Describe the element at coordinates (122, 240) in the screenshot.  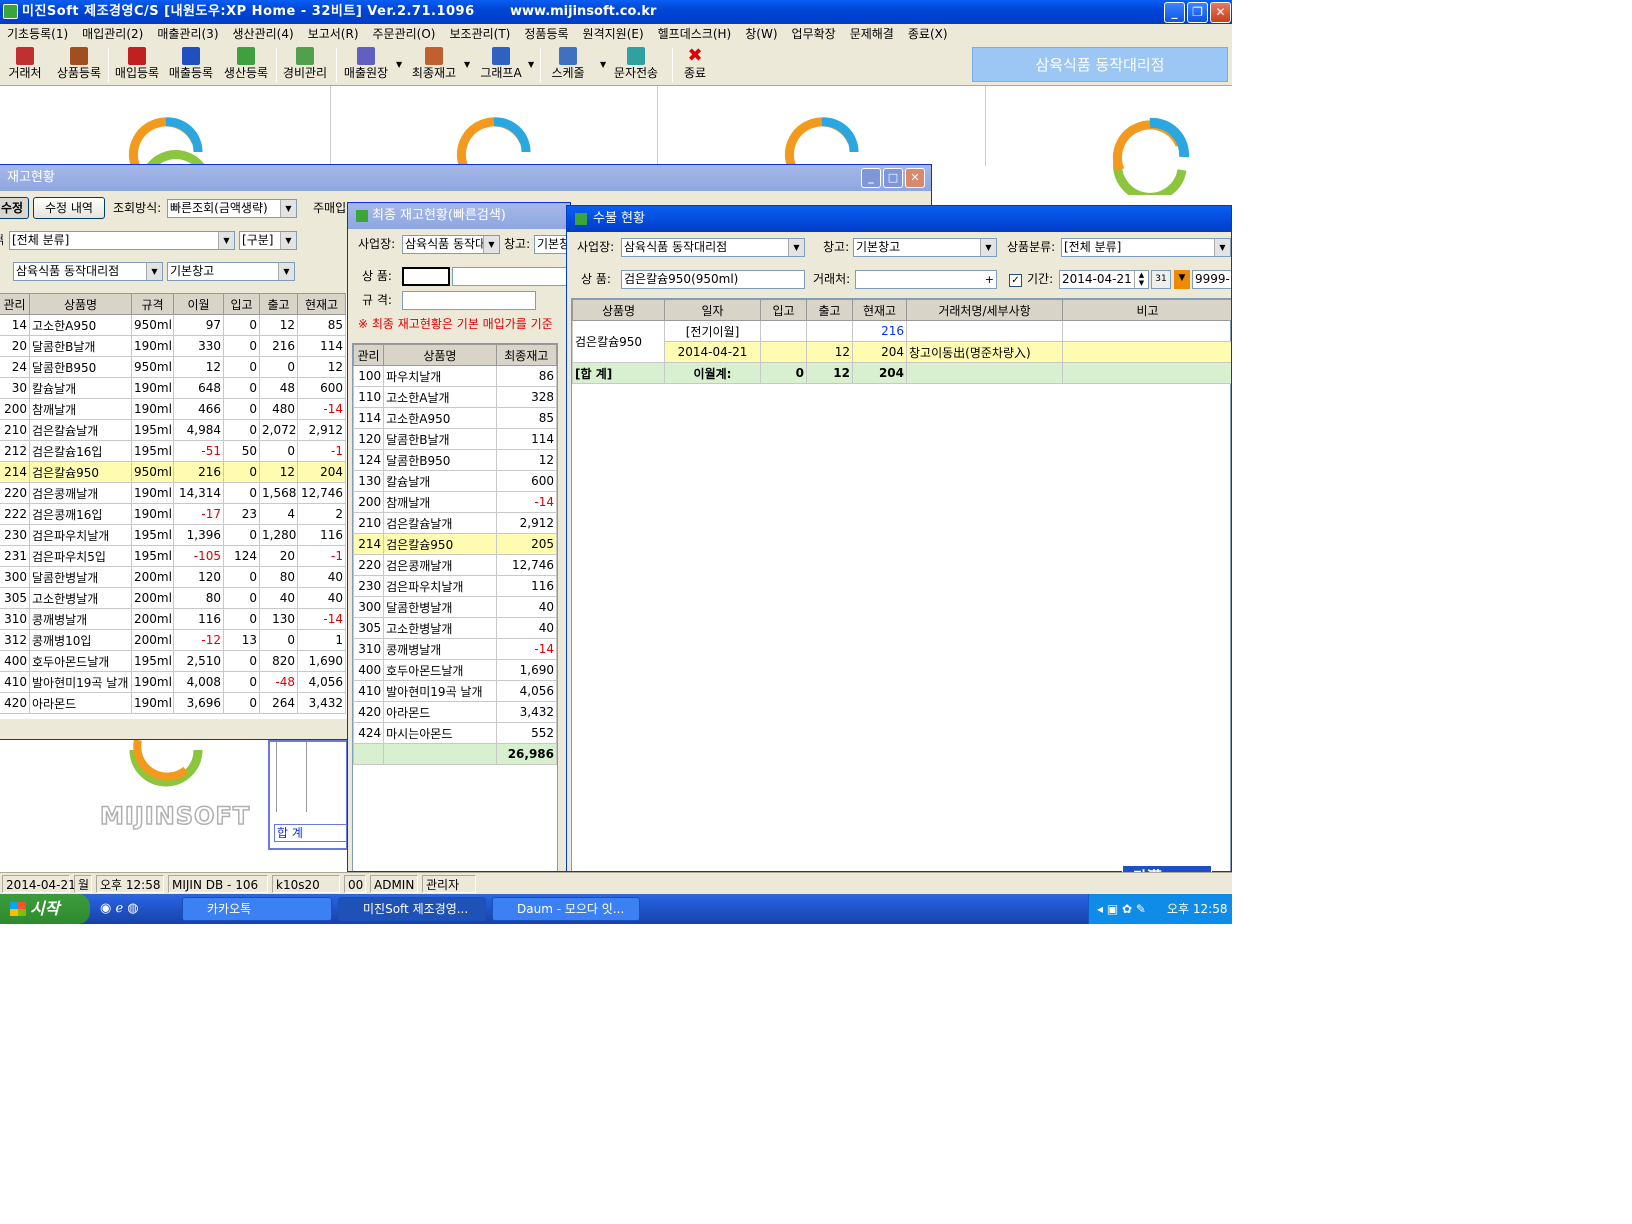
I see `category-select: [전체 분류] ▼` at that location.